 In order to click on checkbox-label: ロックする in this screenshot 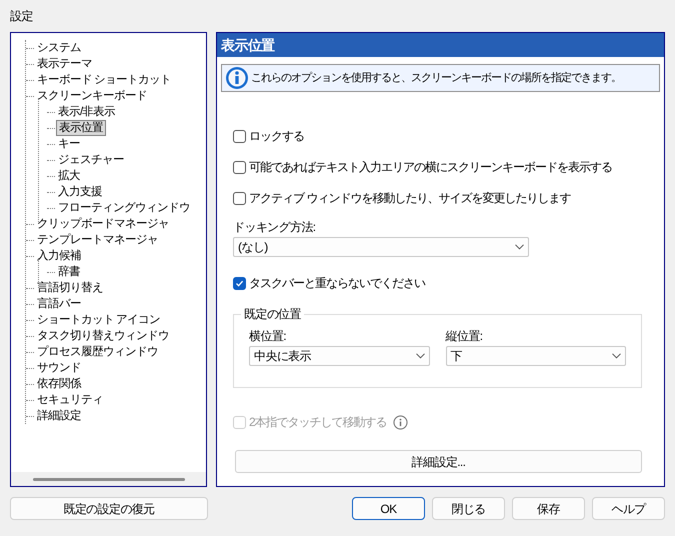, I will do `click(276, 136)`.